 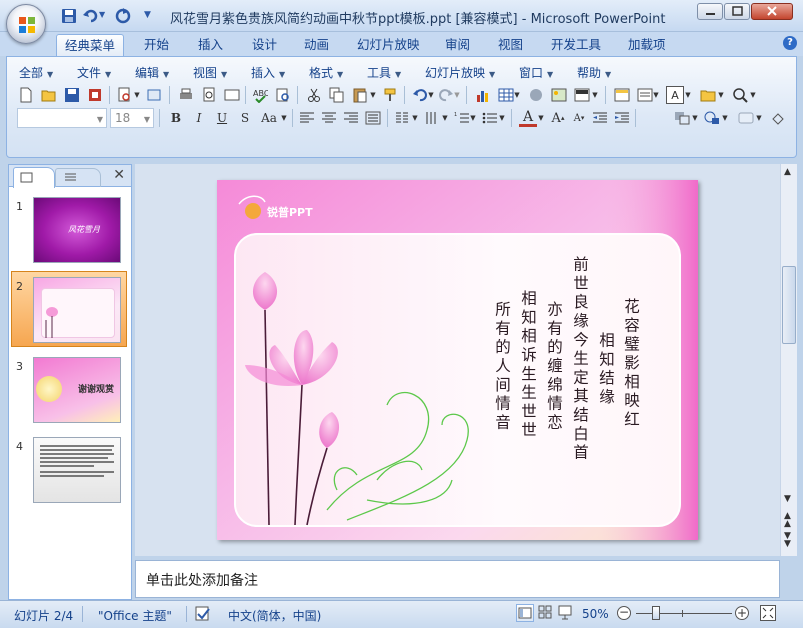 What do you see at coordinates (390, 95) in the screenshot?
I see `format-painter-icon` at bounding box center [390, 95].